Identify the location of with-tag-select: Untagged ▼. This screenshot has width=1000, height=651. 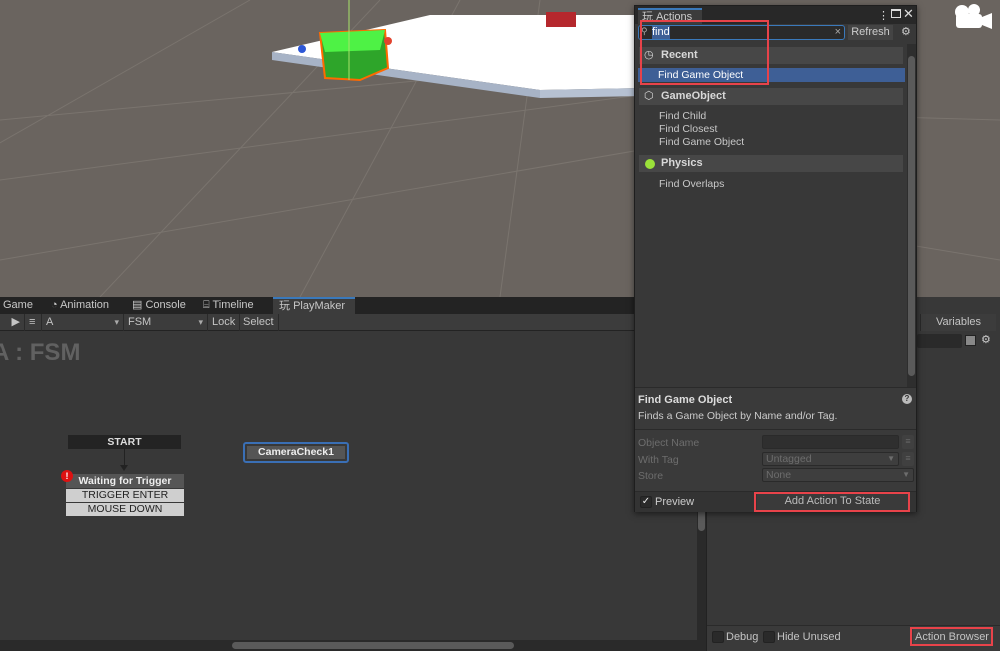
(830, 459).